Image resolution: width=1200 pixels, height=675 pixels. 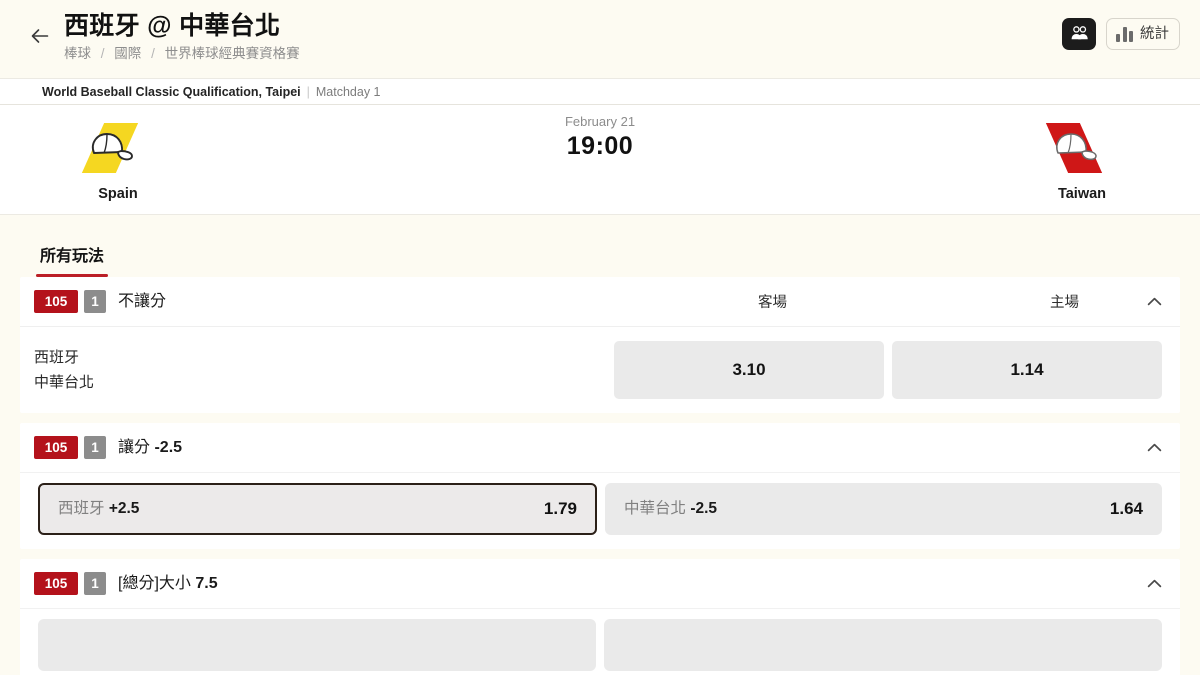 I want to click on competition-round: Matchday 1, so click(x=348, y=91).